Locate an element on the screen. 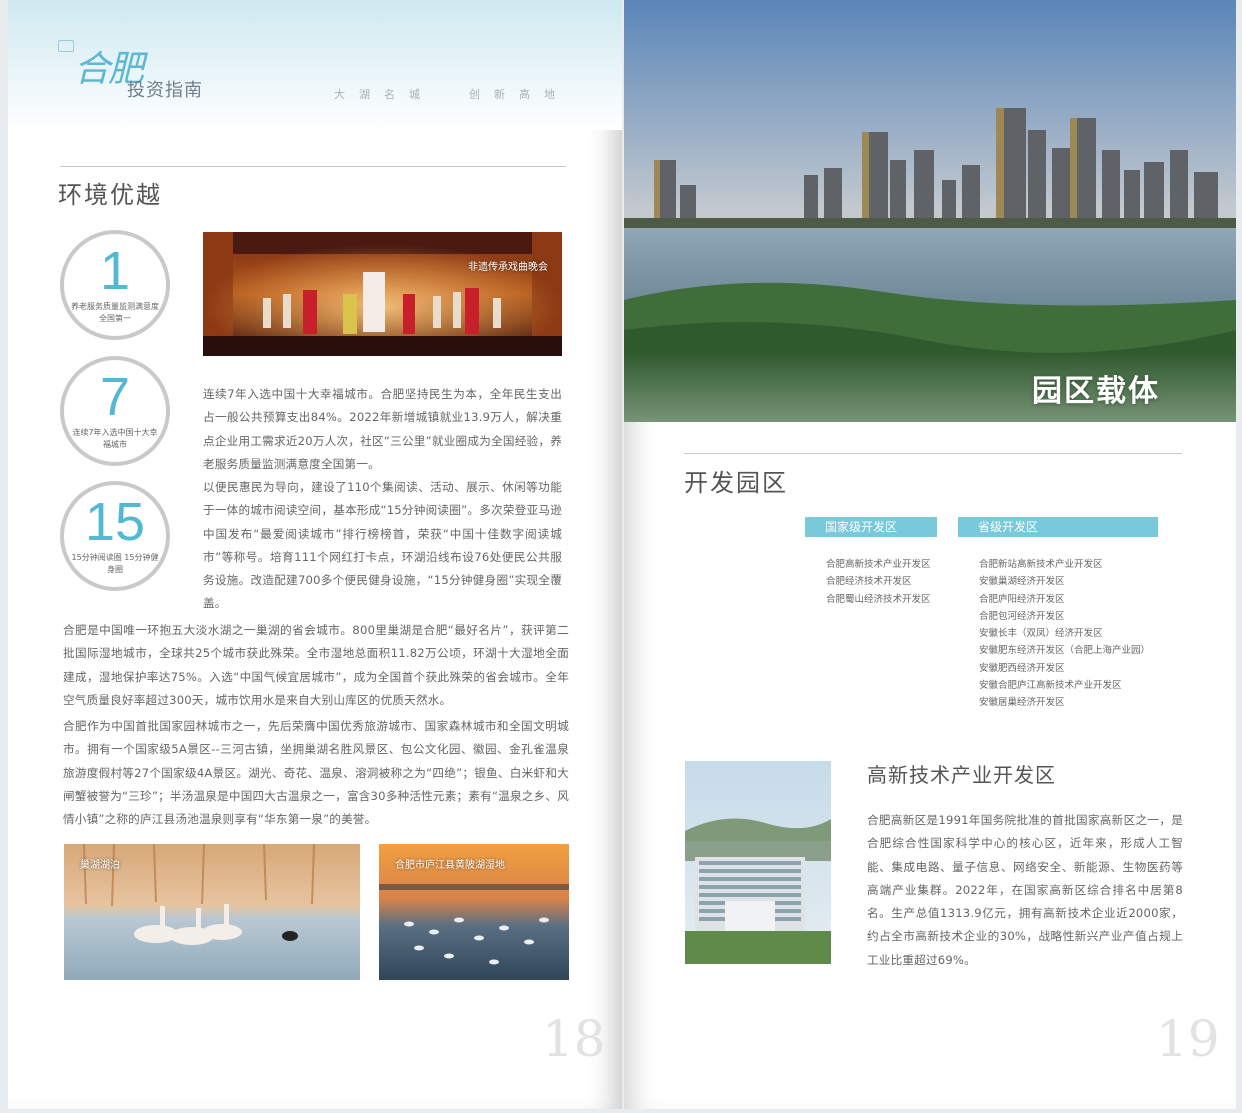 The height and width of the screenshot is (1113, 1242). stat-caption: 连续7年入选中国十大幸福城市 is located at coordinates (115, 438).